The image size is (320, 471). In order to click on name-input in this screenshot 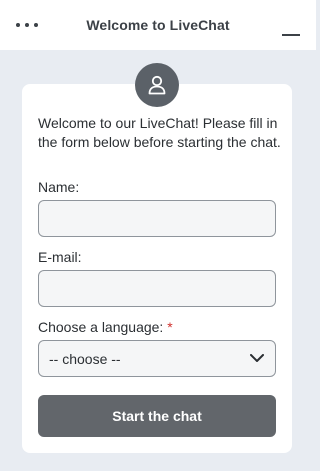, I will do `click(157, 218)`.